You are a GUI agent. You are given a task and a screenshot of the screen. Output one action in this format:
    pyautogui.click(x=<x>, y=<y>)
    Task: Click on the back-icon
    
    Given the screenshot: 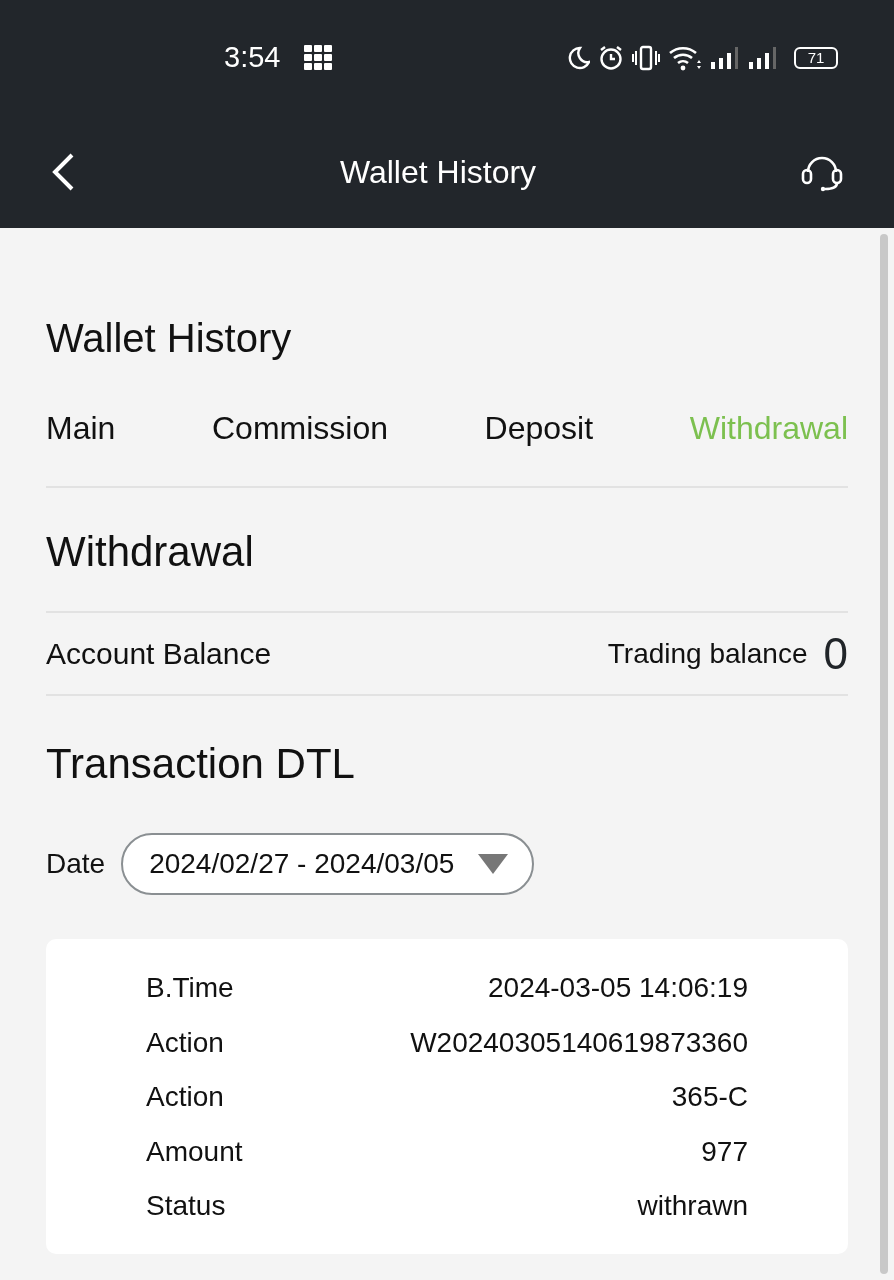 What is the action you would take?
    pyautogui.click(x=63, y=171)
    